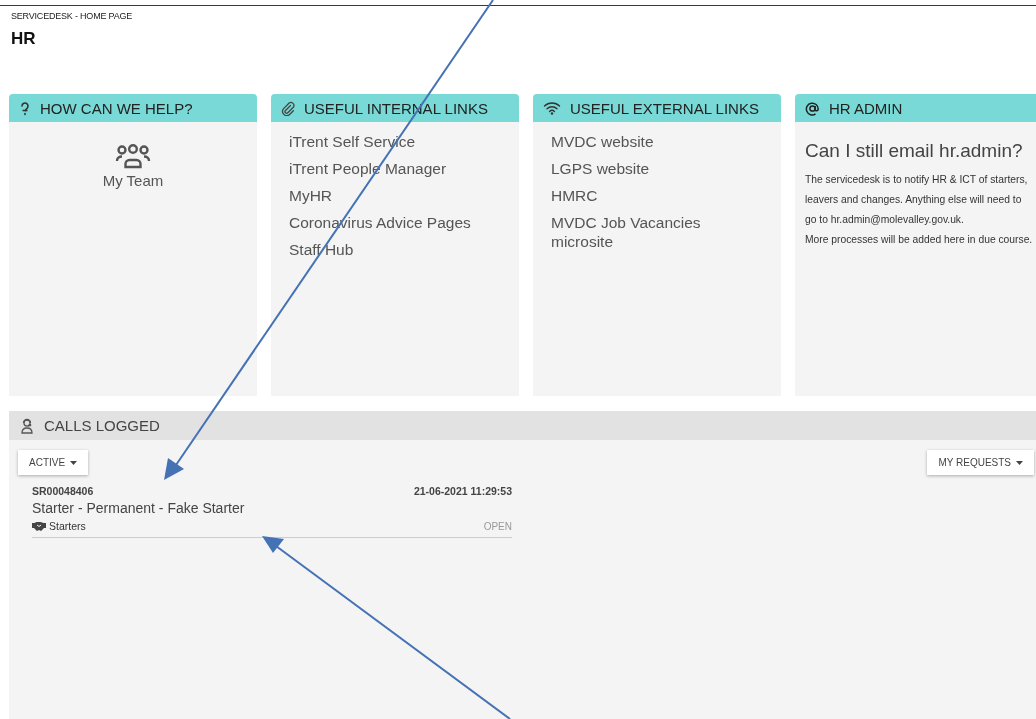 This screenshot has height=719, width=1036. What do you see at coordinates (272, 511) in the screenshot?
I see `call-item: SR00048406 21-06-2021 11:29:53 Starter - Permanent - Fake Starter Starters OPEN` at bounding box center [272, 511].